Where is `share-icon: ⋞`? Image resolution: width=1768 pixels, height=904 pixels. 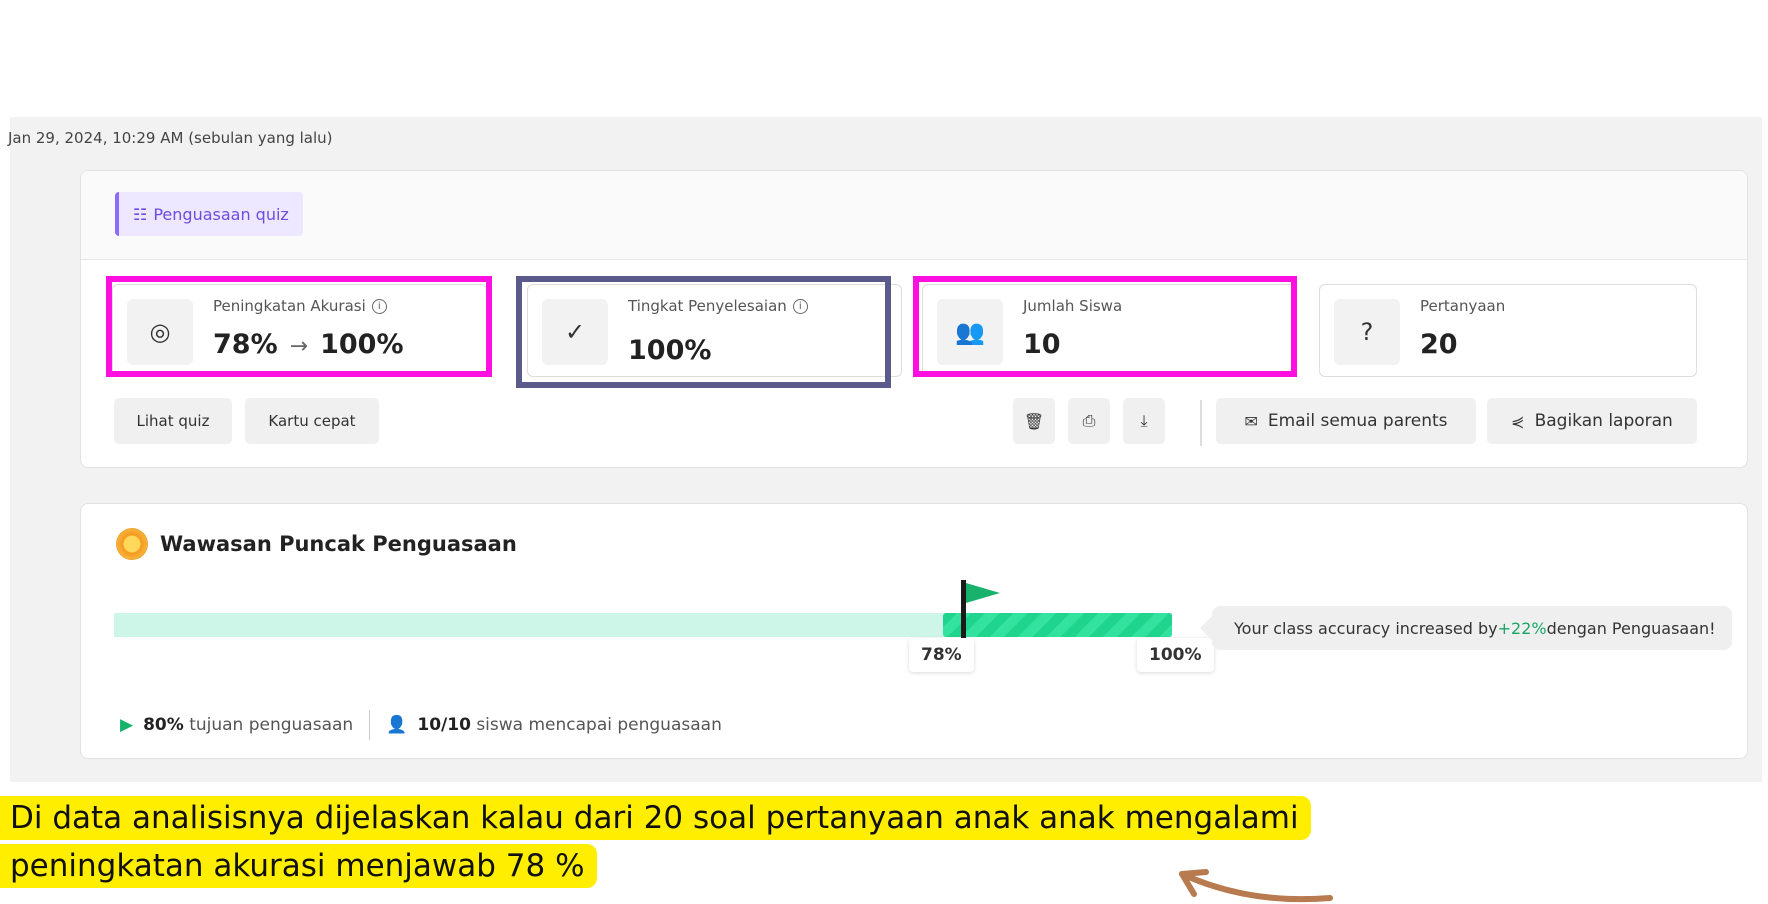 share-icon: ⋞ is located at coordinates (1518, 421).